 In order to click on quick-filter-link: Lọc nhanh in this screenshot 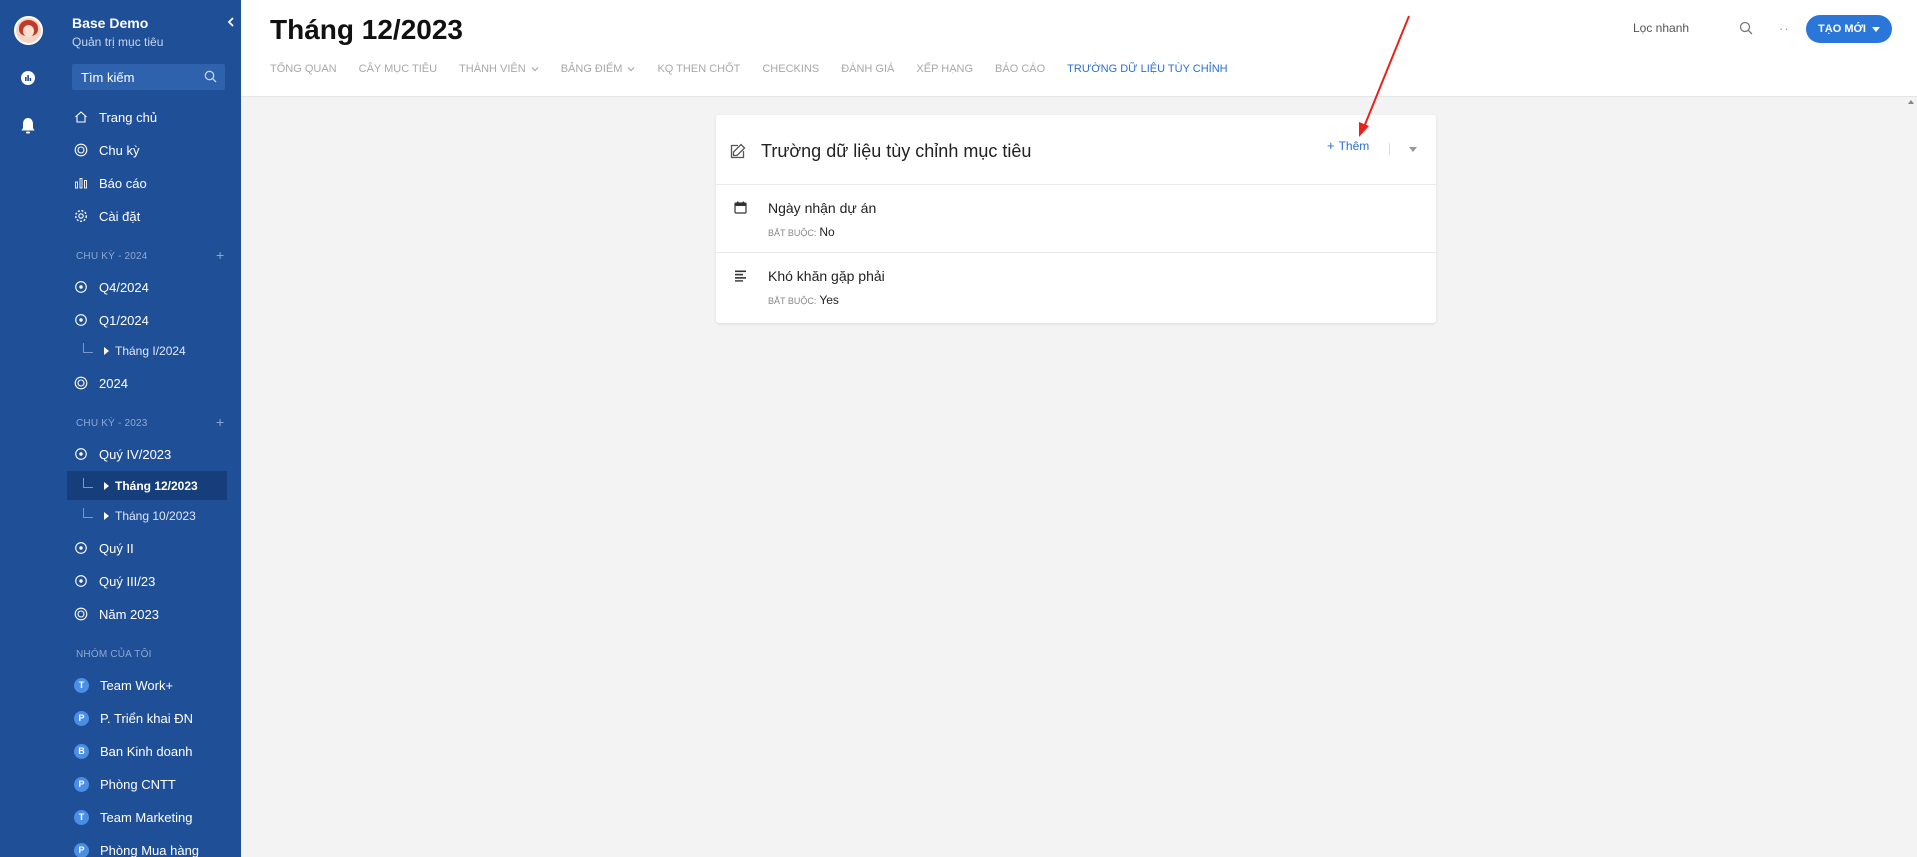, I will do `click(1661, 28)`.